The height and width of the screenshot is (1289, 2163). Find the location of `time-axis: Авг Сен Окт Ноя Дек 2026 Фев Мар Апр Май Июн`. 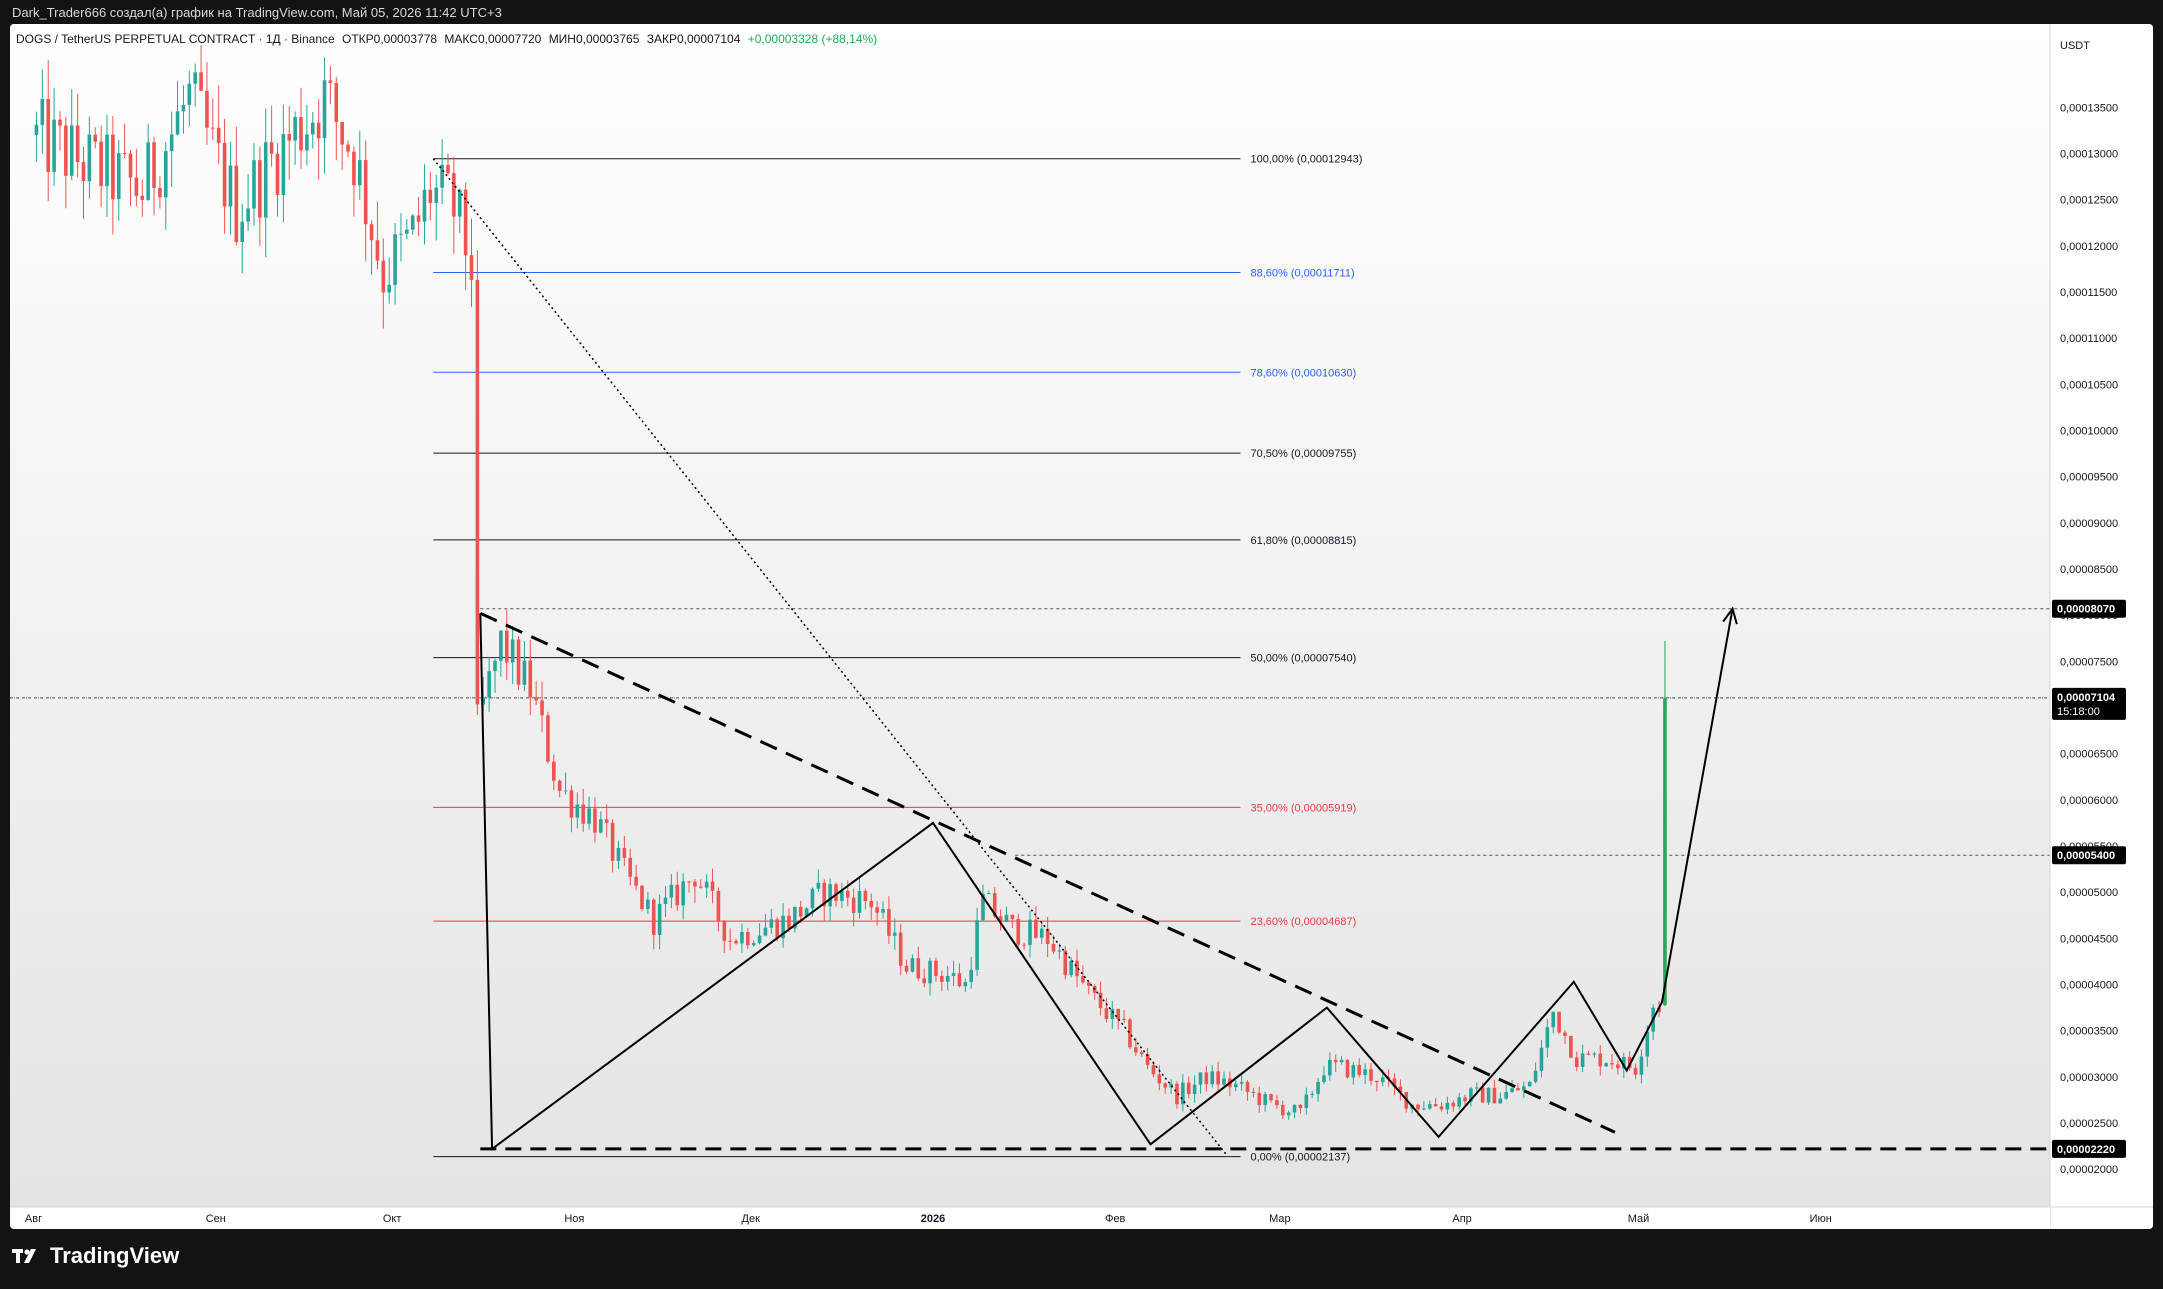

time-axis: Авг Сен Окт Ноя Дек 2026 Фев Мар Апр Май Июн is located at coordinates (1081, 1217).